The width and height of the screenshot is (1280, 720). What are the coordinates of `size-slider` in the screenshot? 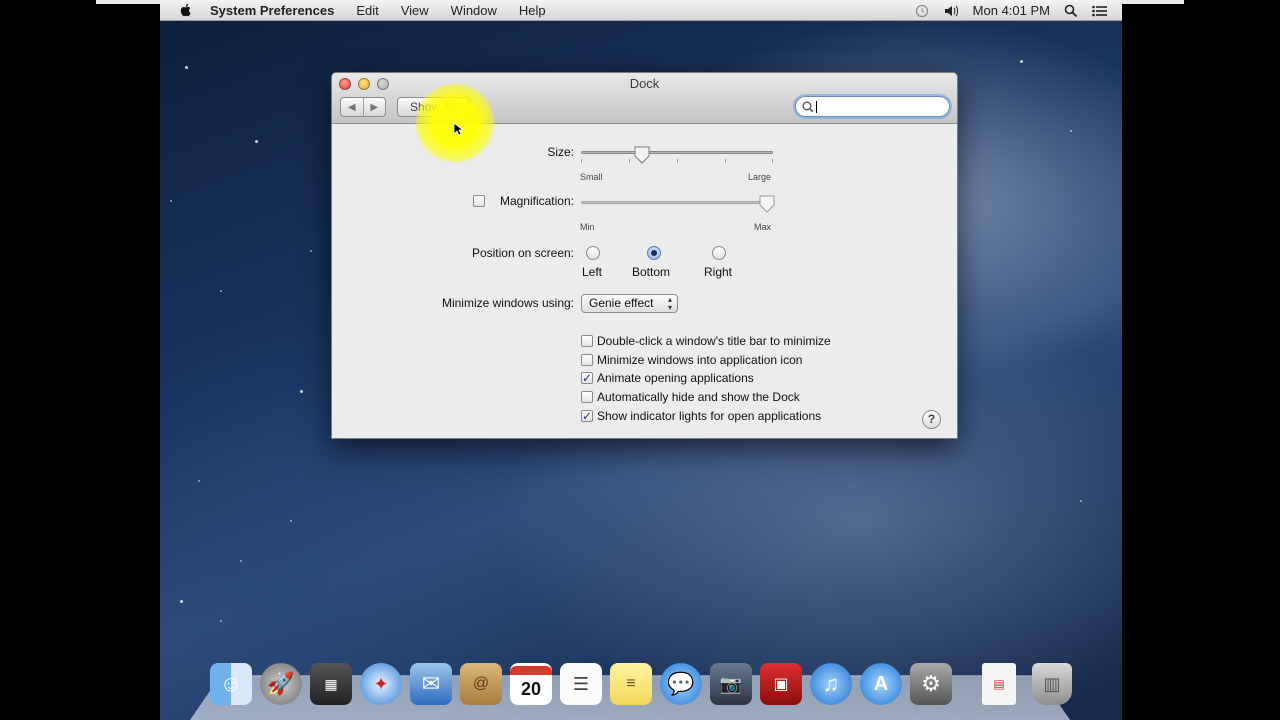 It's located at (677, 152).